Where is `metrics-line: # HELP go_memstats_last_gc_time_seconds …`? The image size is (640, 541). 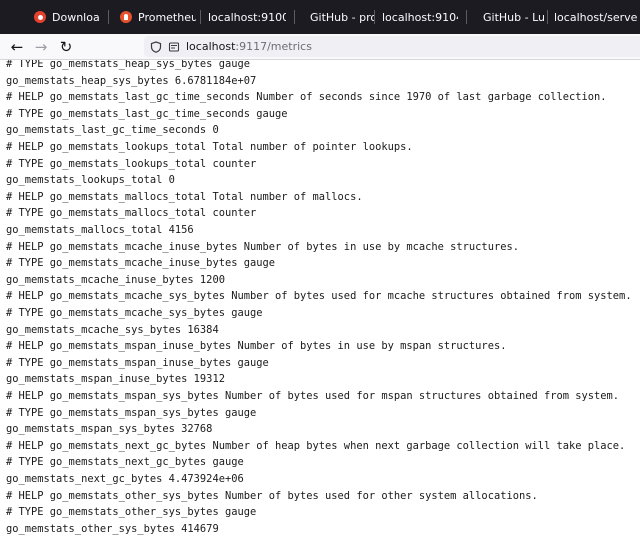
metrics-line: # HELP go_memstats_last_gc_time_seconds … is located at coordinates (306, 97).